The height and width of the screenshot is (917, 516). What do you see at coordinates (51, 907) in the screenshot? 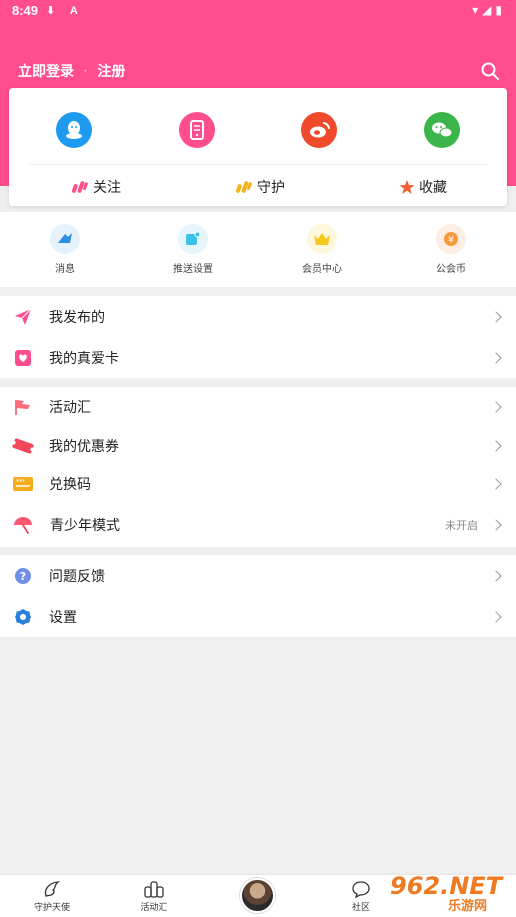
I see `tab-label: 守护天使` at bounding box center [51, 907].